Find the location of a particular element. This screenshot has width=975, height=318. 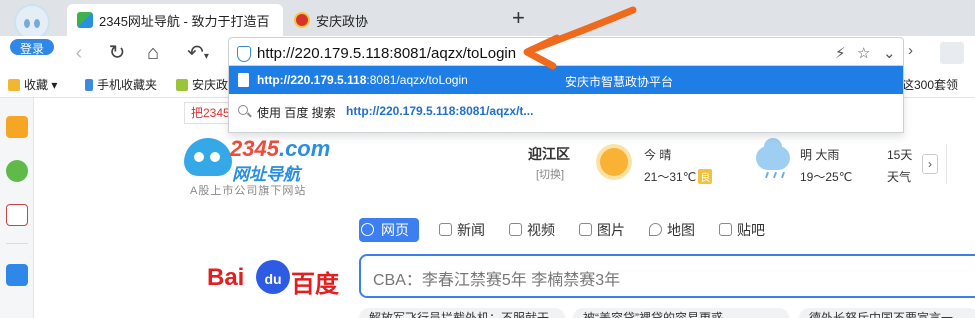

tomorrow-temp: 19～25℃ is located at coordinates (826, 177).